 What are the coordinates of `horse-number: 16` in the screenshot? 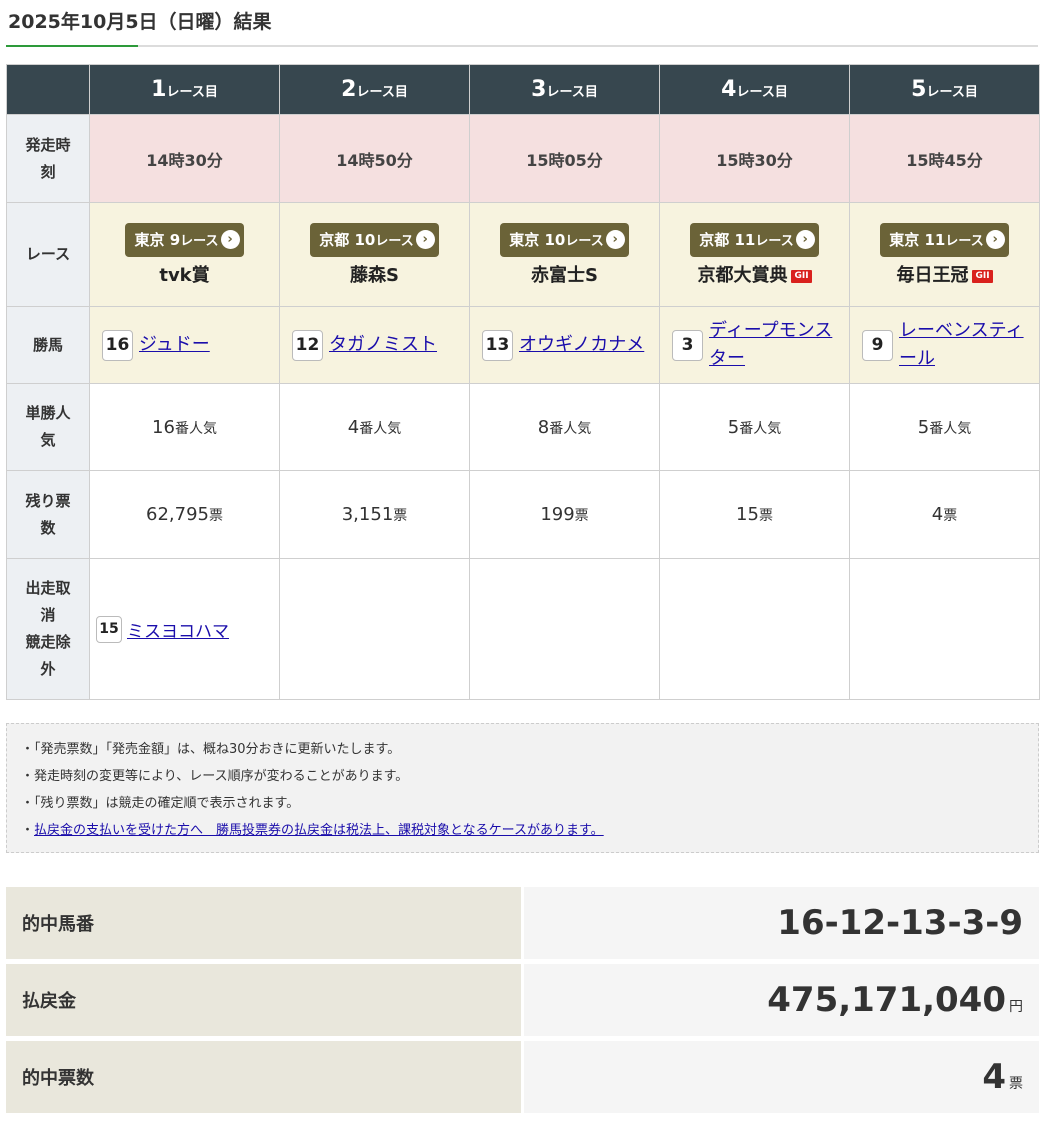 It's located at (117, 345).